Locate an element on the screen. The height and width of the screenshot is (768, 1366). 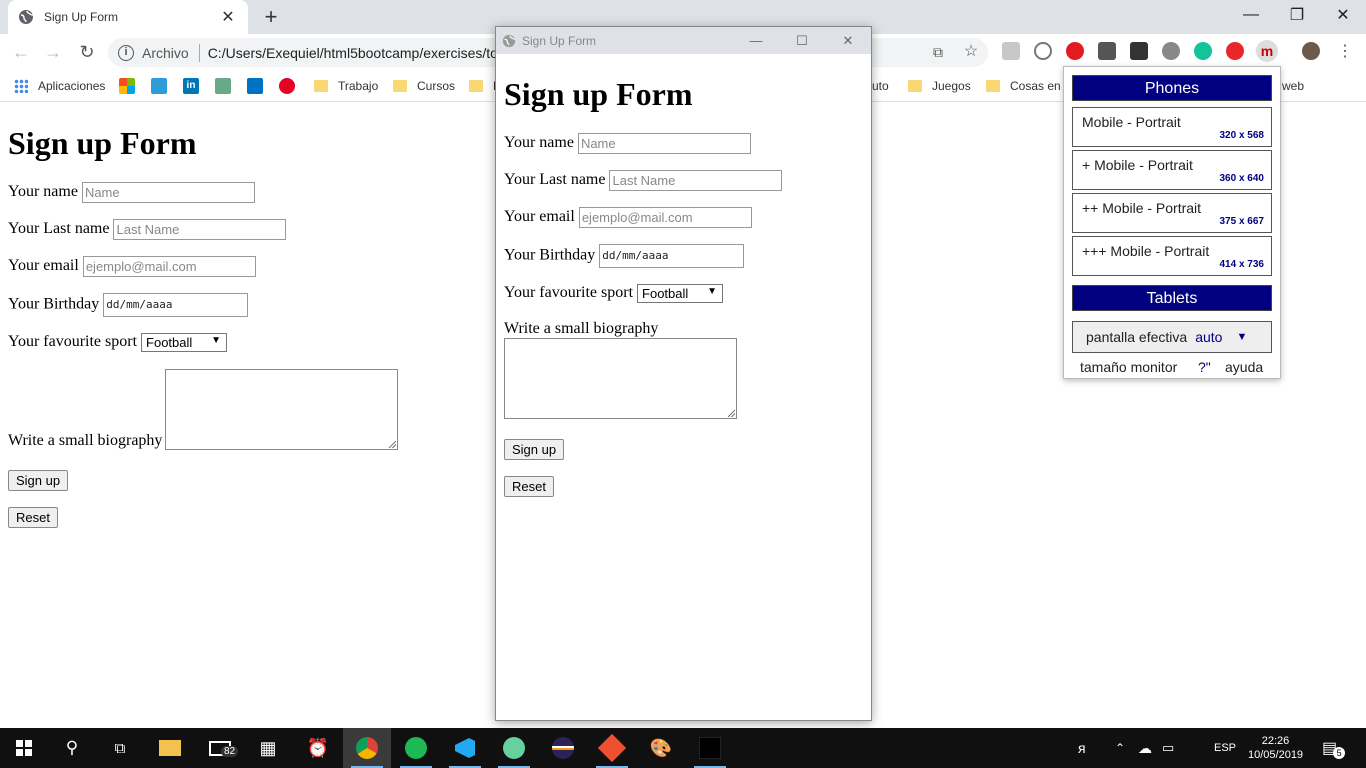
tablets-header: Tablets is located at coordinates (1172, 298).